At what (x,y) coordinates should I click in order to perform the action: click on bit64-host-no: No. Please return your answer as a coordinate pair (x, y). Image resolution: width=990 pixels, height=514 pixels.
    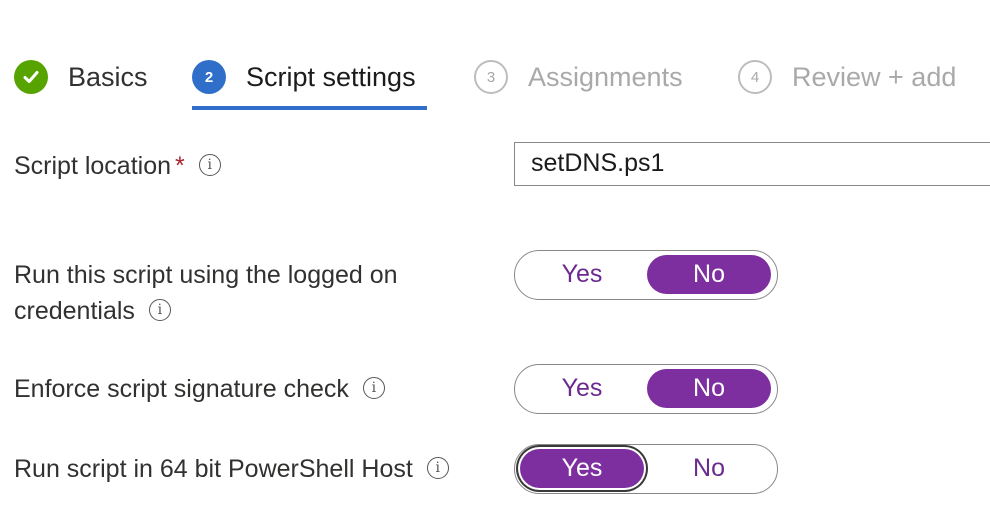
    Looking at the image, I should click on (709, 468).